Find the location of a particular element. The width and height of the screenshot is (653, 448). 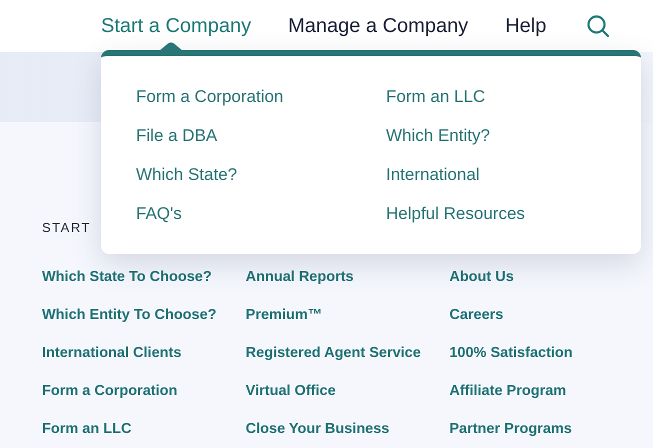

footer-link: Form a Corporation is located at coordinates (144, 391).